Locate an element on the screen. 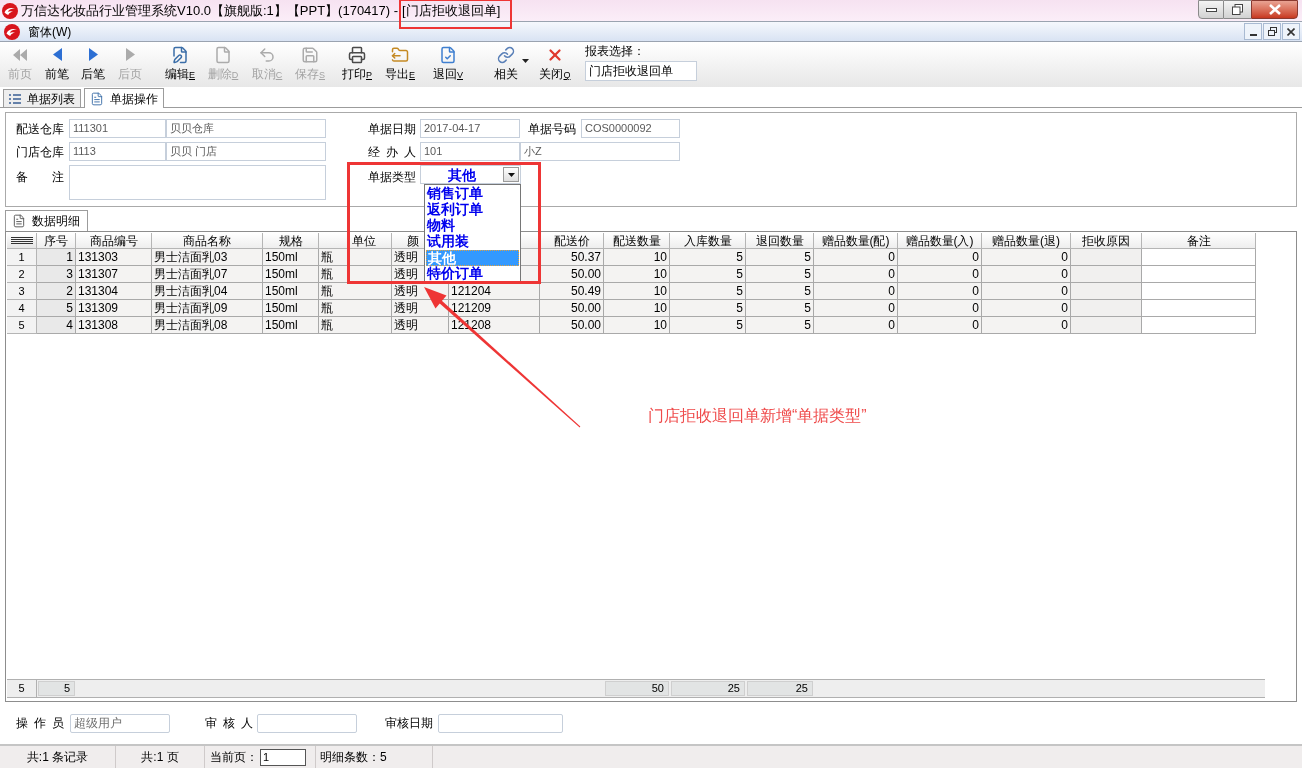 The image size is (1302, 768). type-dropdown: 其他 is located at coordinates (470, 174).